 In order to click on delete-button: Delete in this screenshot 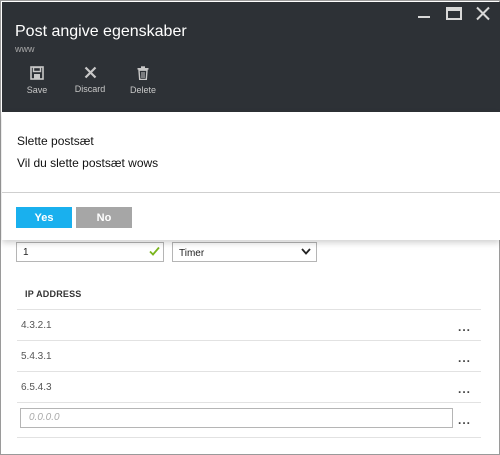, I will do `click(143, 80)`.